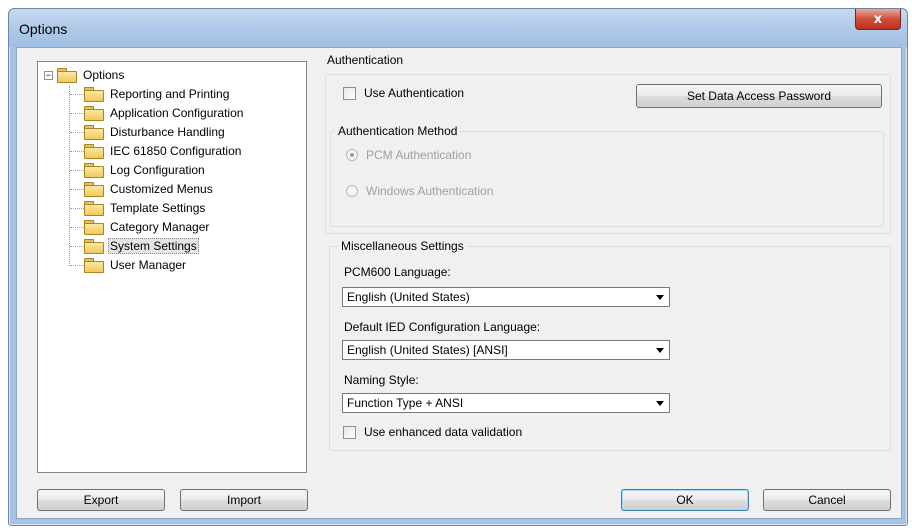 The height and width of the screenshot is (530, 912). I want to click on window-title: Options, so click(43, 29).